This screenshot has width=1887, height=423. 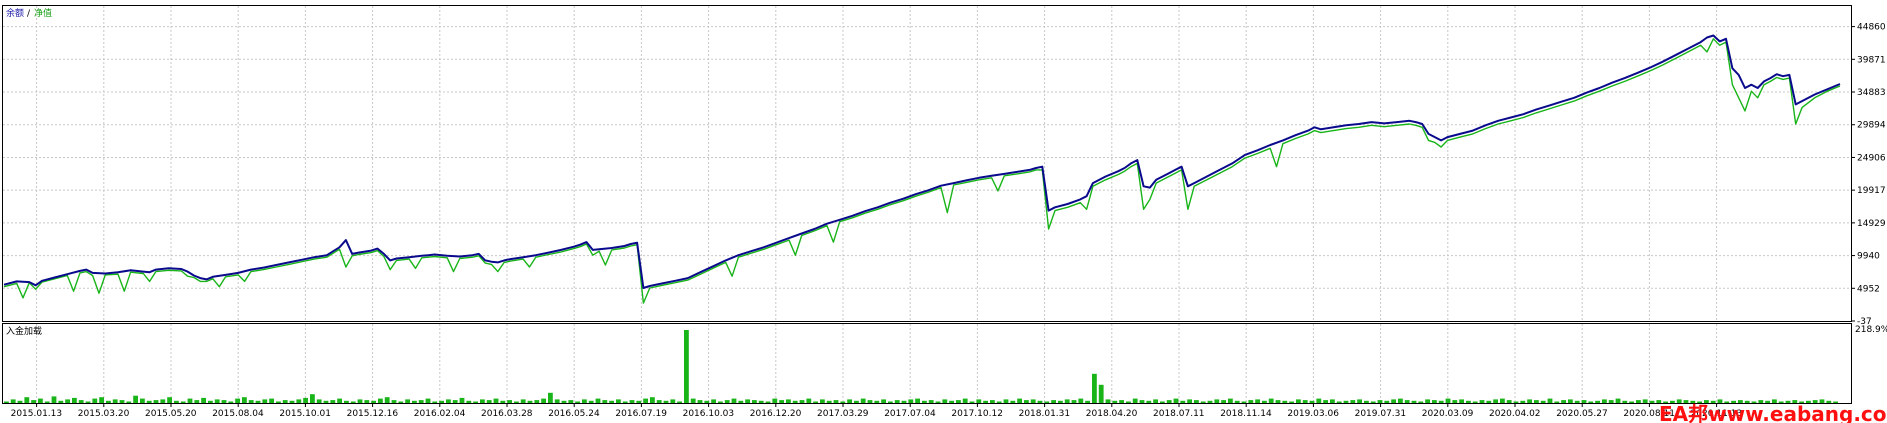 I want to click on x-tick-label: 2018.07.11, so click(x=1179, y=414).